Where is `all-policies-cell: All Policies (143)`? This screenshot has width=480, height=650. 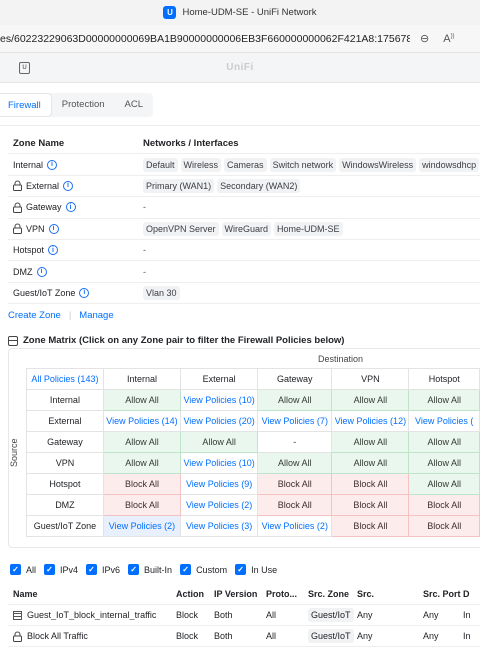
all-policies-cell: All Policies (143) is located at coordinates (65, 379).